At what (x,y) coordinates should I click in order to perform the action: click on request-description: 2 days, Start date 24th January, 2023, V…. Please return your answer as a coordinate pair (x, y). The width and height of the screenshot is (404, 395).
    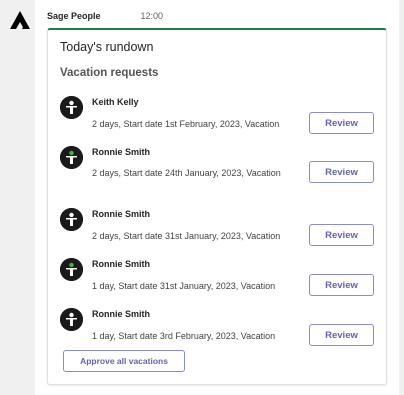
    Looking at the image, I should click on (186, 173).